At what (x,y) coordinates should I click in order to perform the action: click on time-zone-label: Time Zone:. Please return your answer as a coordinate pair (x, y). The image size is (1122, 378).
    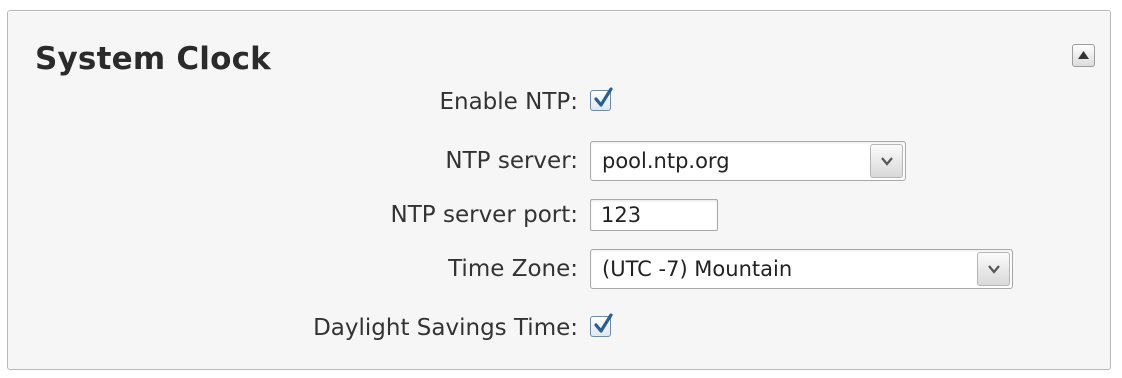
    Looking at the image, I should click on (513, 269).